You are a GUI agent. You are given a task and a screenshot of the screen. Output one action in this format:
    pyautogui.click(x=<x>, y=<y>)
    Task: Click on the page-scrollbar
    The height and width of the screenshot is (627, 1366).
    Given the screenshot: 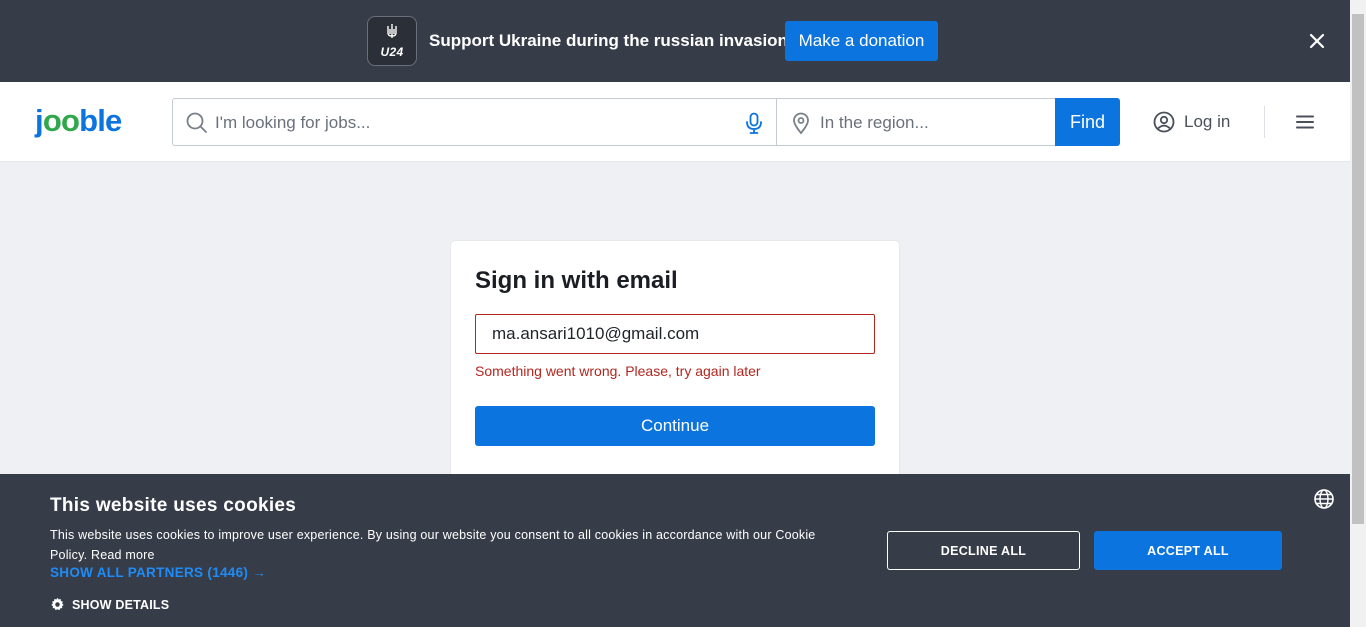 What is the action you would take?
    pyautogui.click(x=1358, y=313)
    